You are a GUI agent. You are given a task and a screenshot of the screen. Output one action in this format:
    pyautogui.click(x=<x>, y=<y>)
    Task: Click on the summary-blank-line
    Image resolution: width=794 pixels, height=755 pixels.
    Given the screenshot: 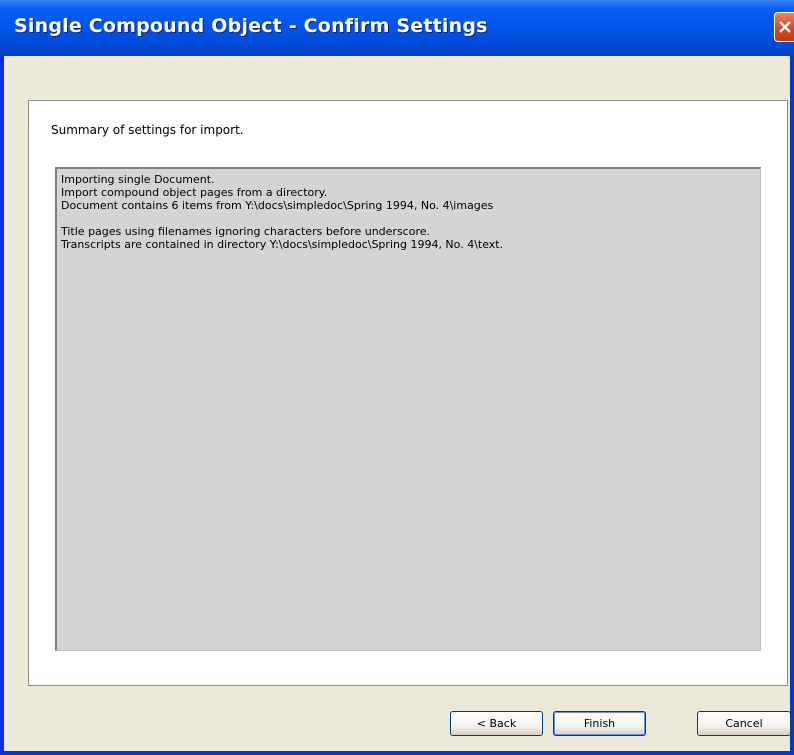 What is the action you would take?
    pyautogui.click(x=410, y=218)
    